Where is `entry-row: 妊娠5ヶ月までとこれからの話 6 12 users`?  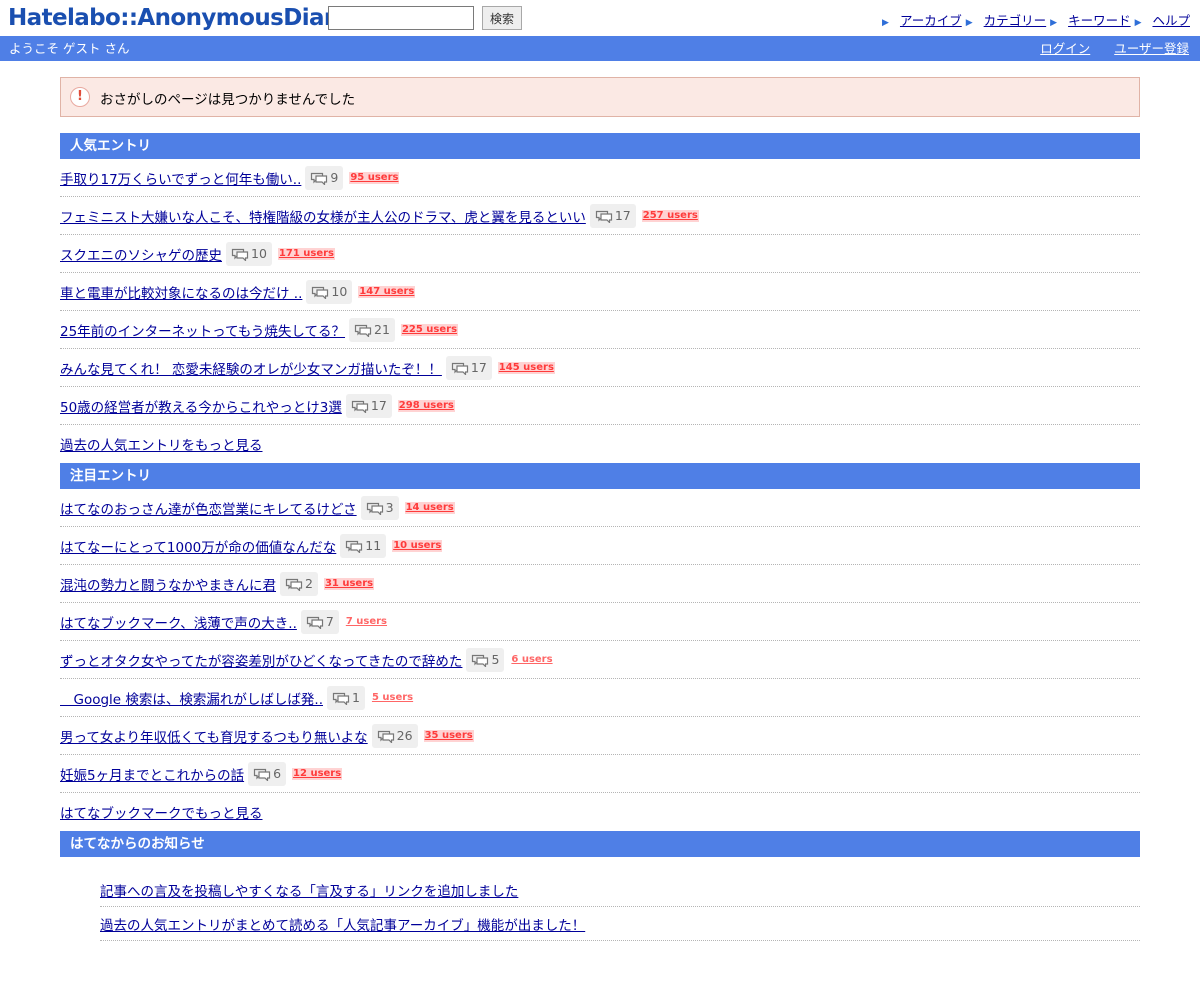 entry-row: 妊娠5ヶ月までとこれからの話 6 12 users is located at coordinates (600, 774).